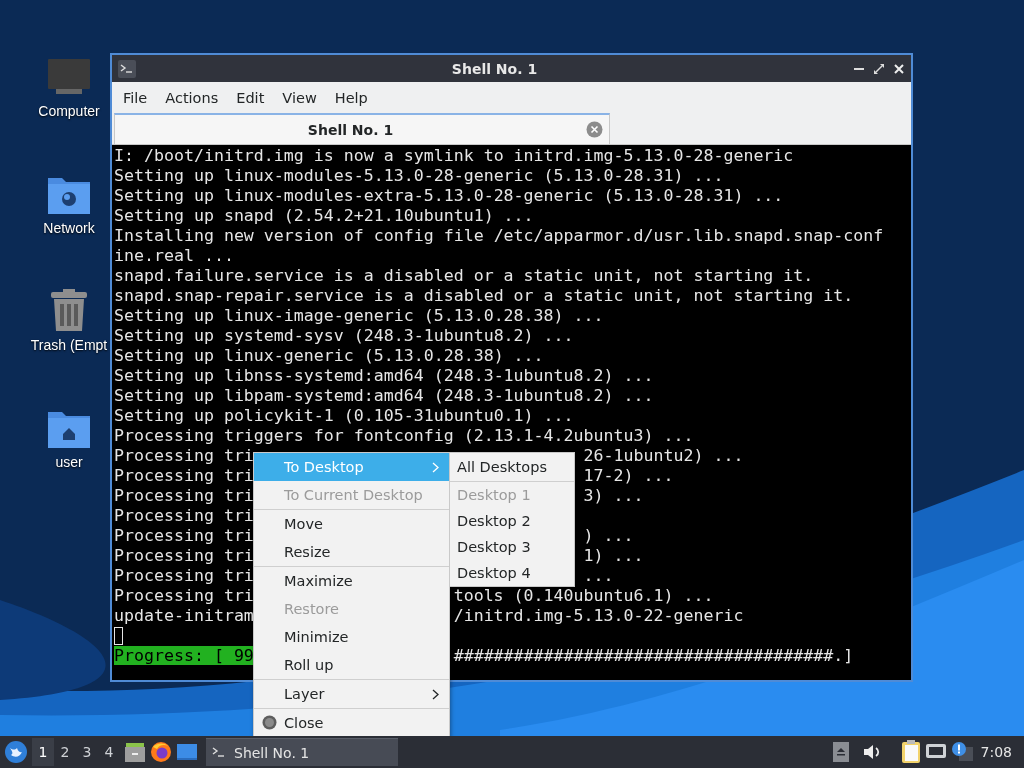 The height and width of the screenshot is (768, 1024). I want to click on terminal-text: Installing new version of config file /etc/apparmor.d/usr.lib.snapd.snap-conf, so click(499, 235).